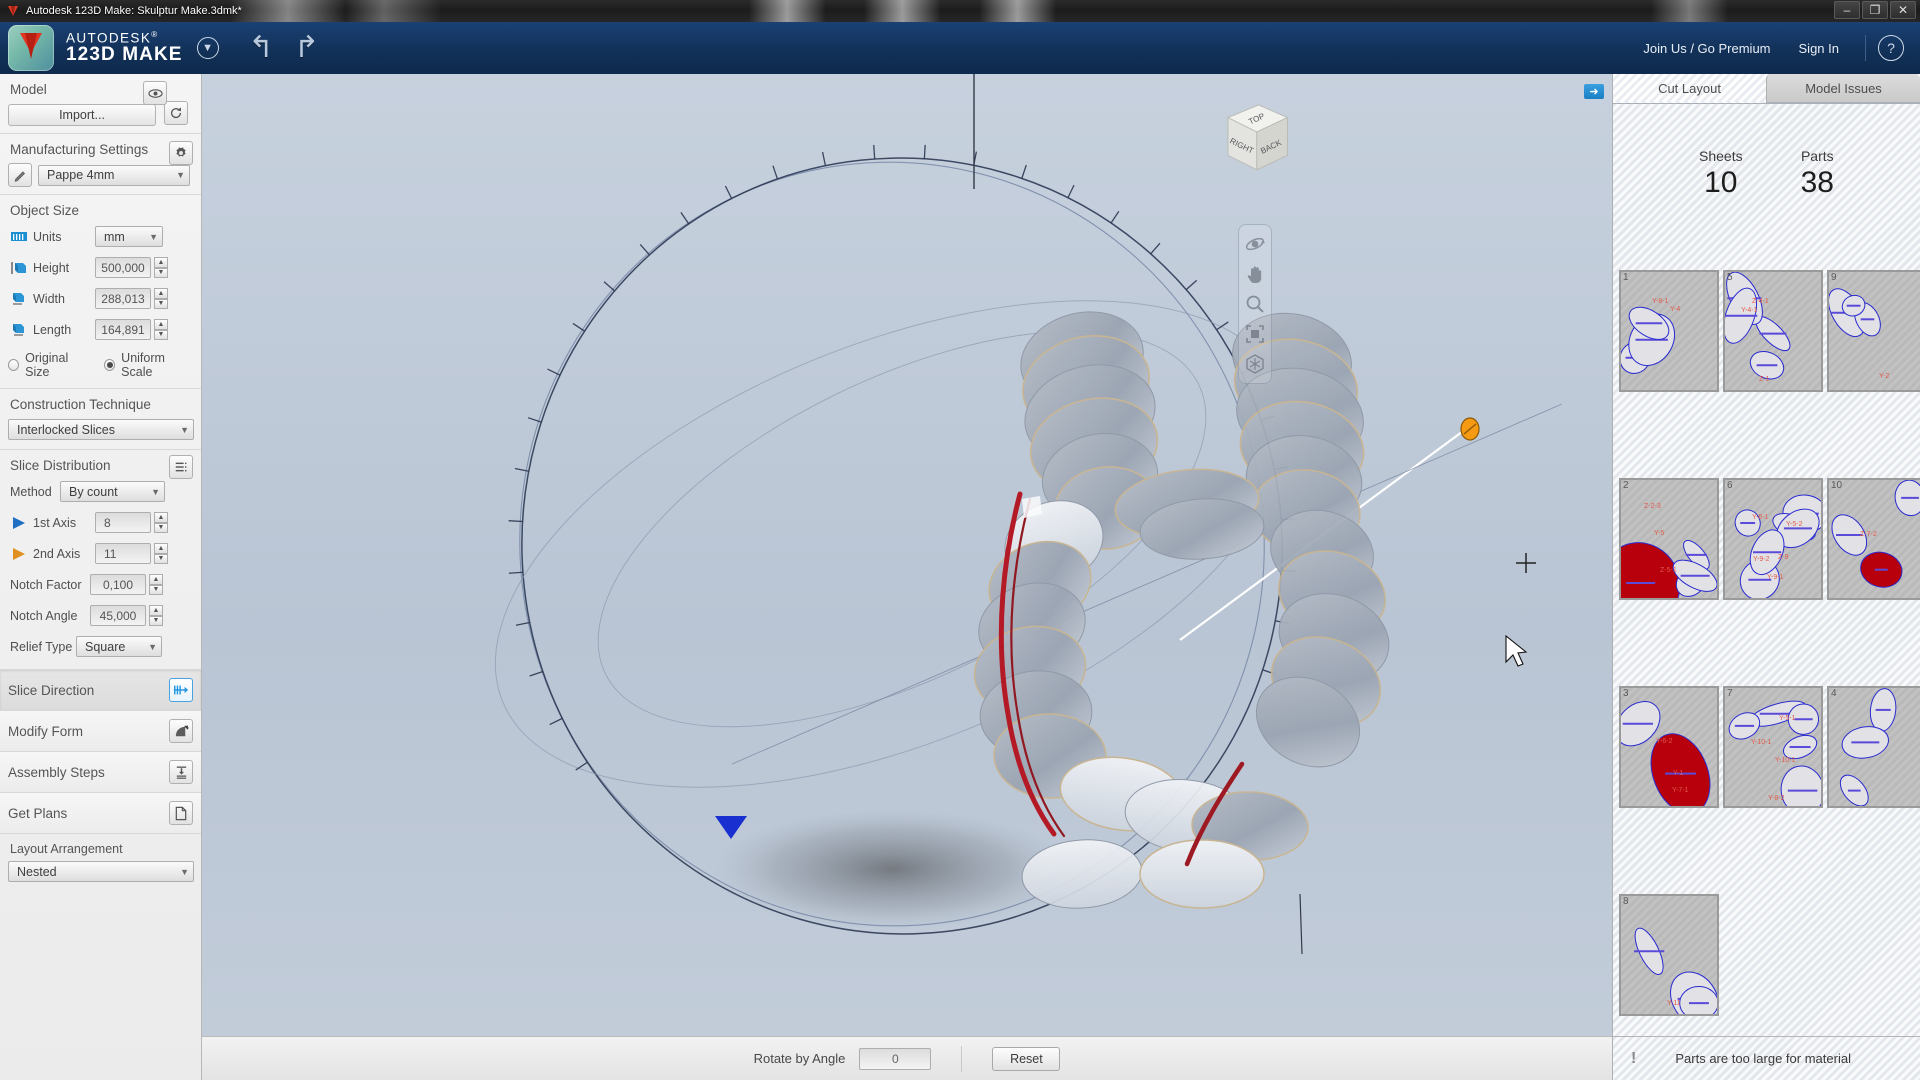 Image resolution: width=1920 pixels, height=1080 pixels. I want to click on sheet-cell: Y-9-2 Z-9 Y-6-1 Y-9-1 Y-5-2 6, so click(1775, 578).